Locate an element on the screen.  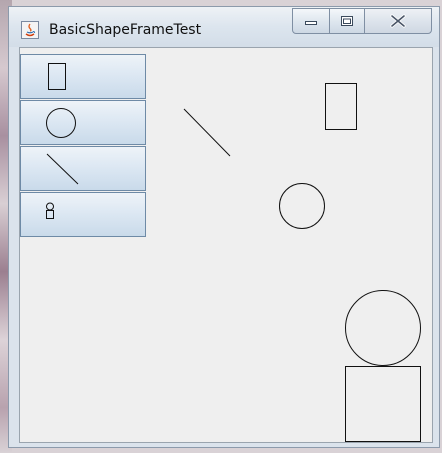
line-icon is located at coordinates (62, 169).